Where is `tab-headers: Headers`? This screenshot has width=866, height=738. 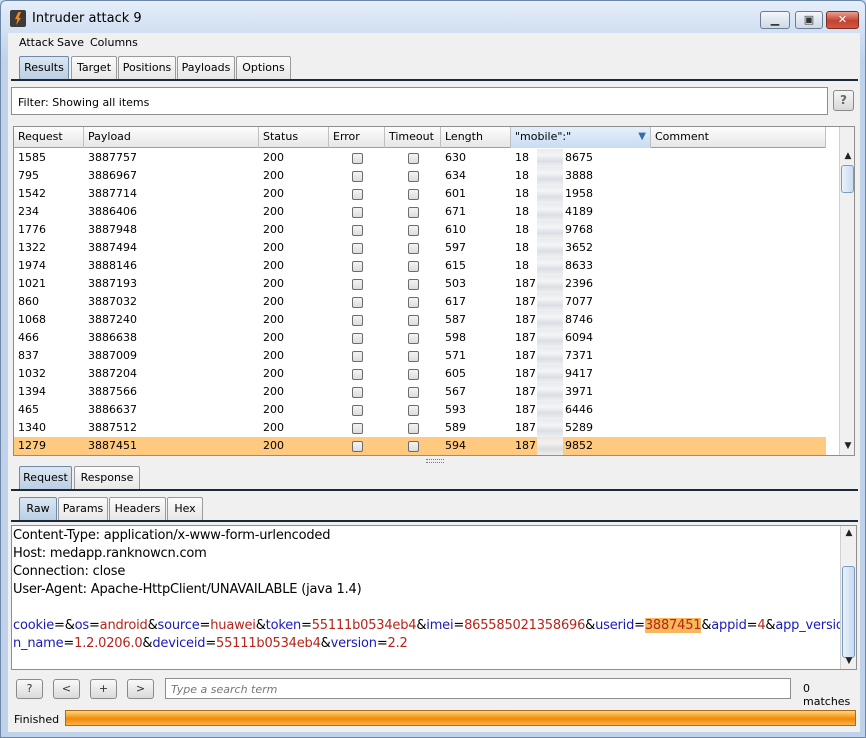
tab-headers: Headers is located at coordinates (137, 509).